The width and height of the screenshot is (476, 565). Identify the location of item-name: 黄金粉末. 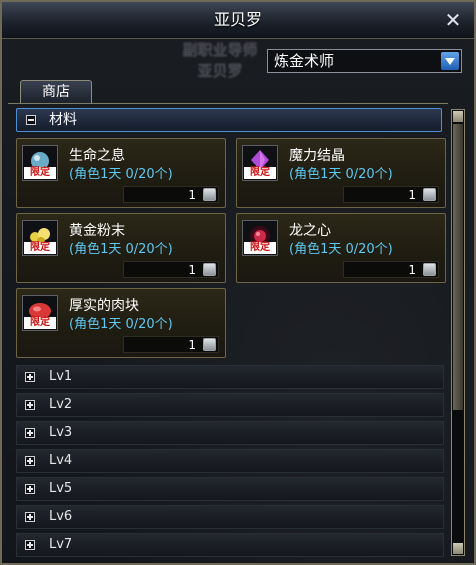
(97, 231).